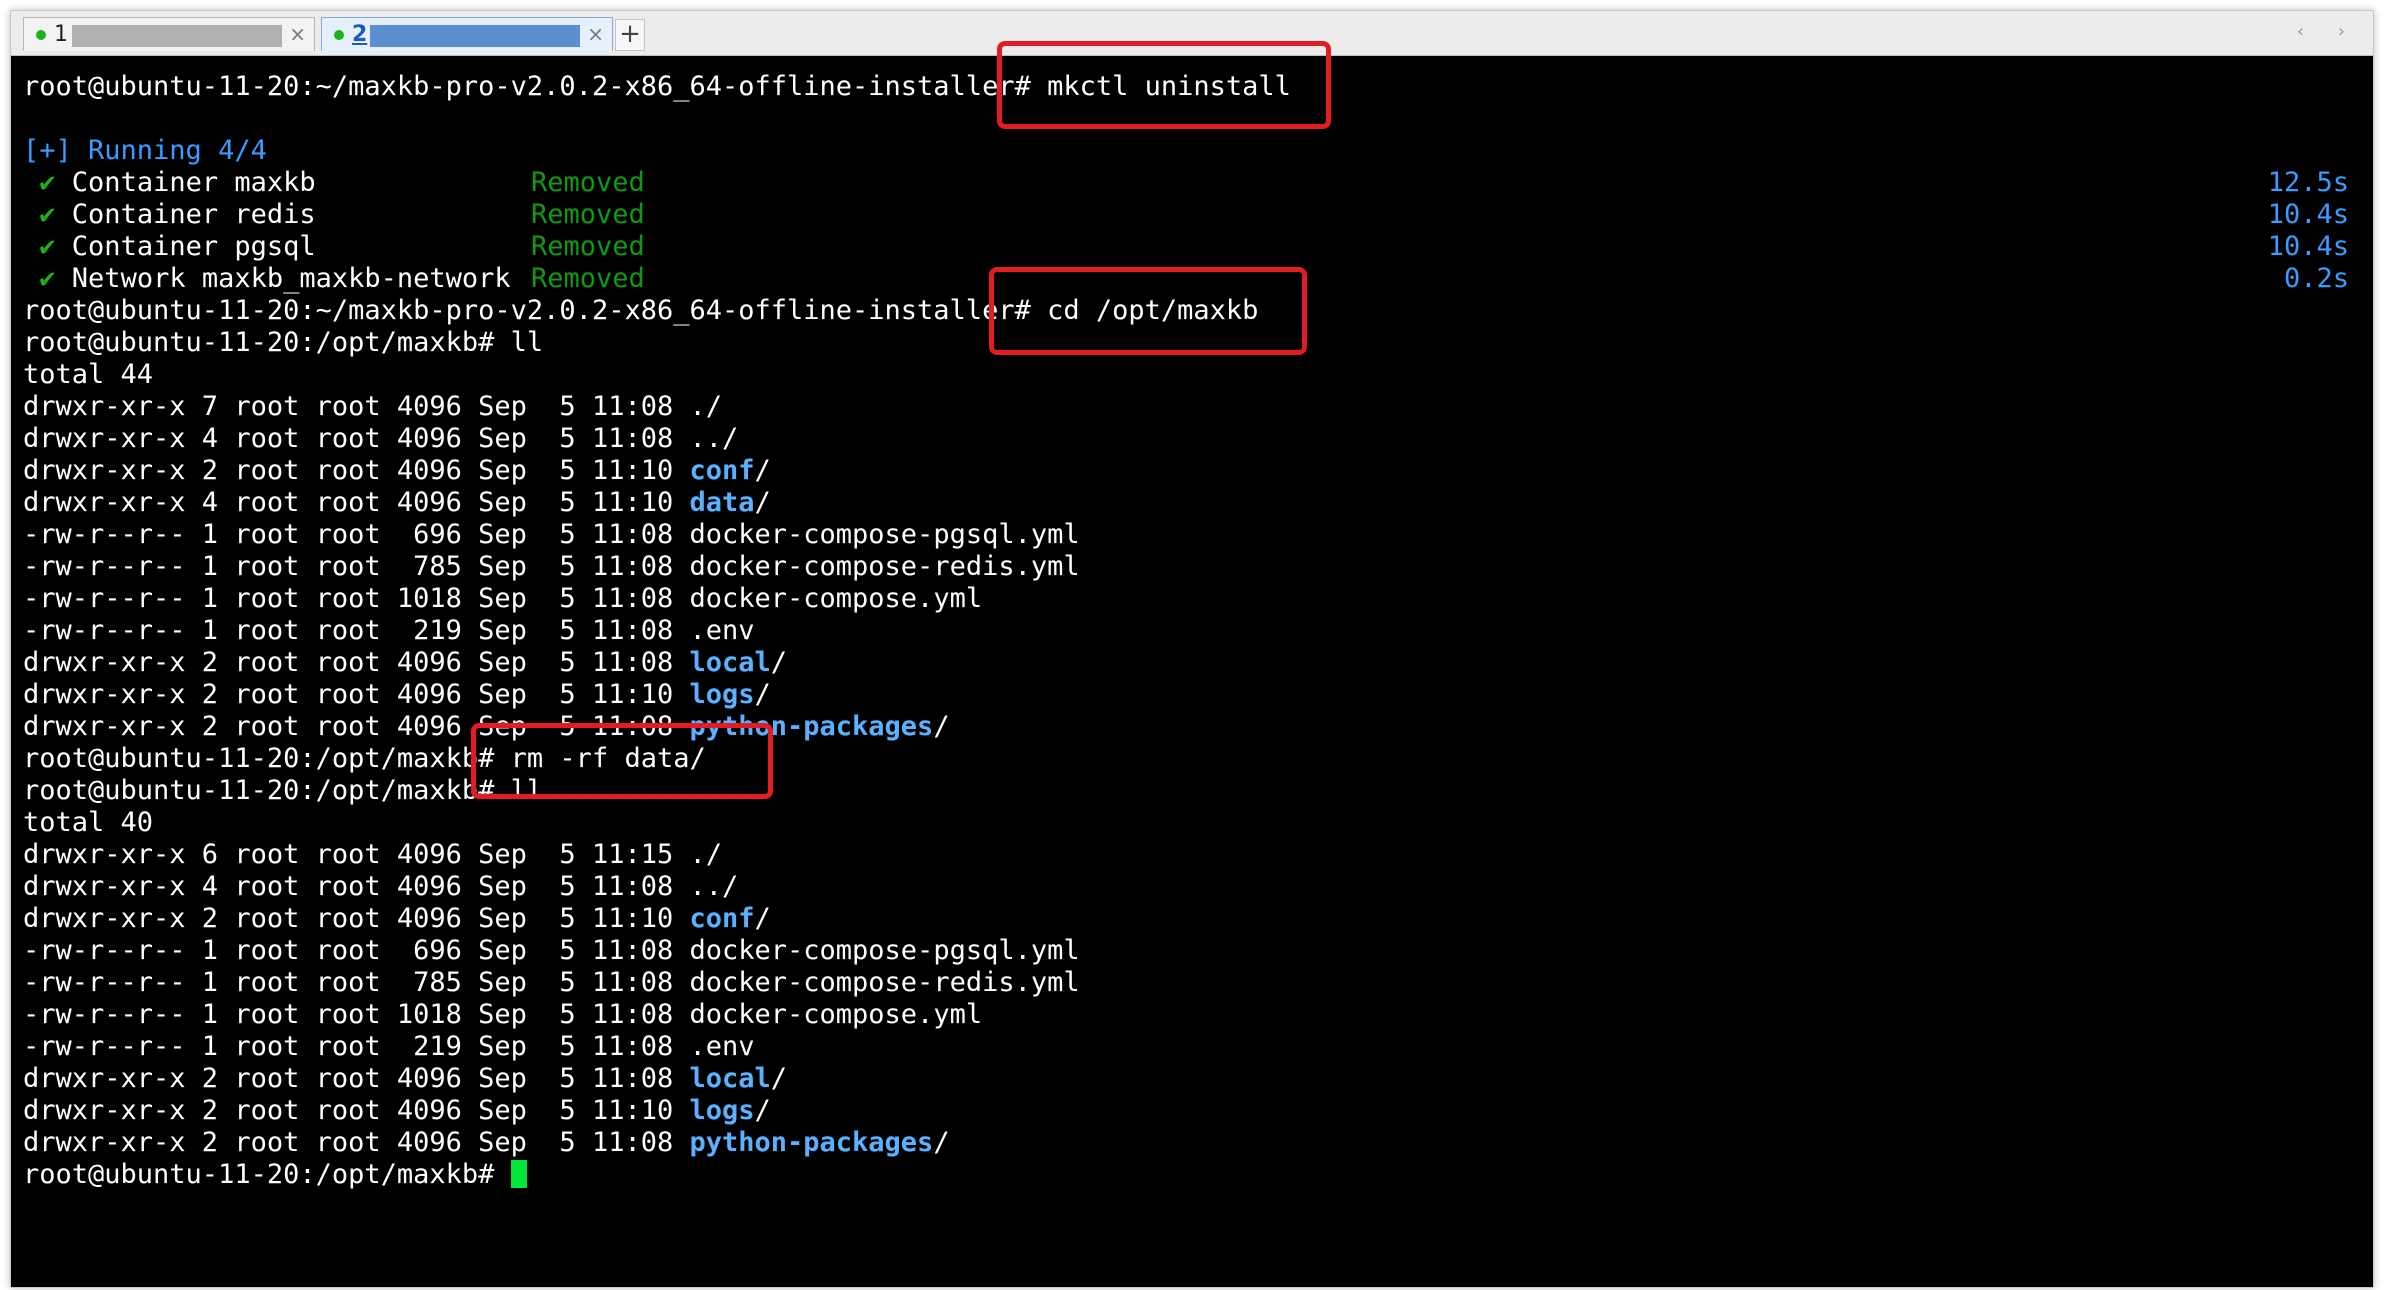 The width and height of the screenshot is (2384, 1290). I want to click on file-name: ../, so click(714, 886).